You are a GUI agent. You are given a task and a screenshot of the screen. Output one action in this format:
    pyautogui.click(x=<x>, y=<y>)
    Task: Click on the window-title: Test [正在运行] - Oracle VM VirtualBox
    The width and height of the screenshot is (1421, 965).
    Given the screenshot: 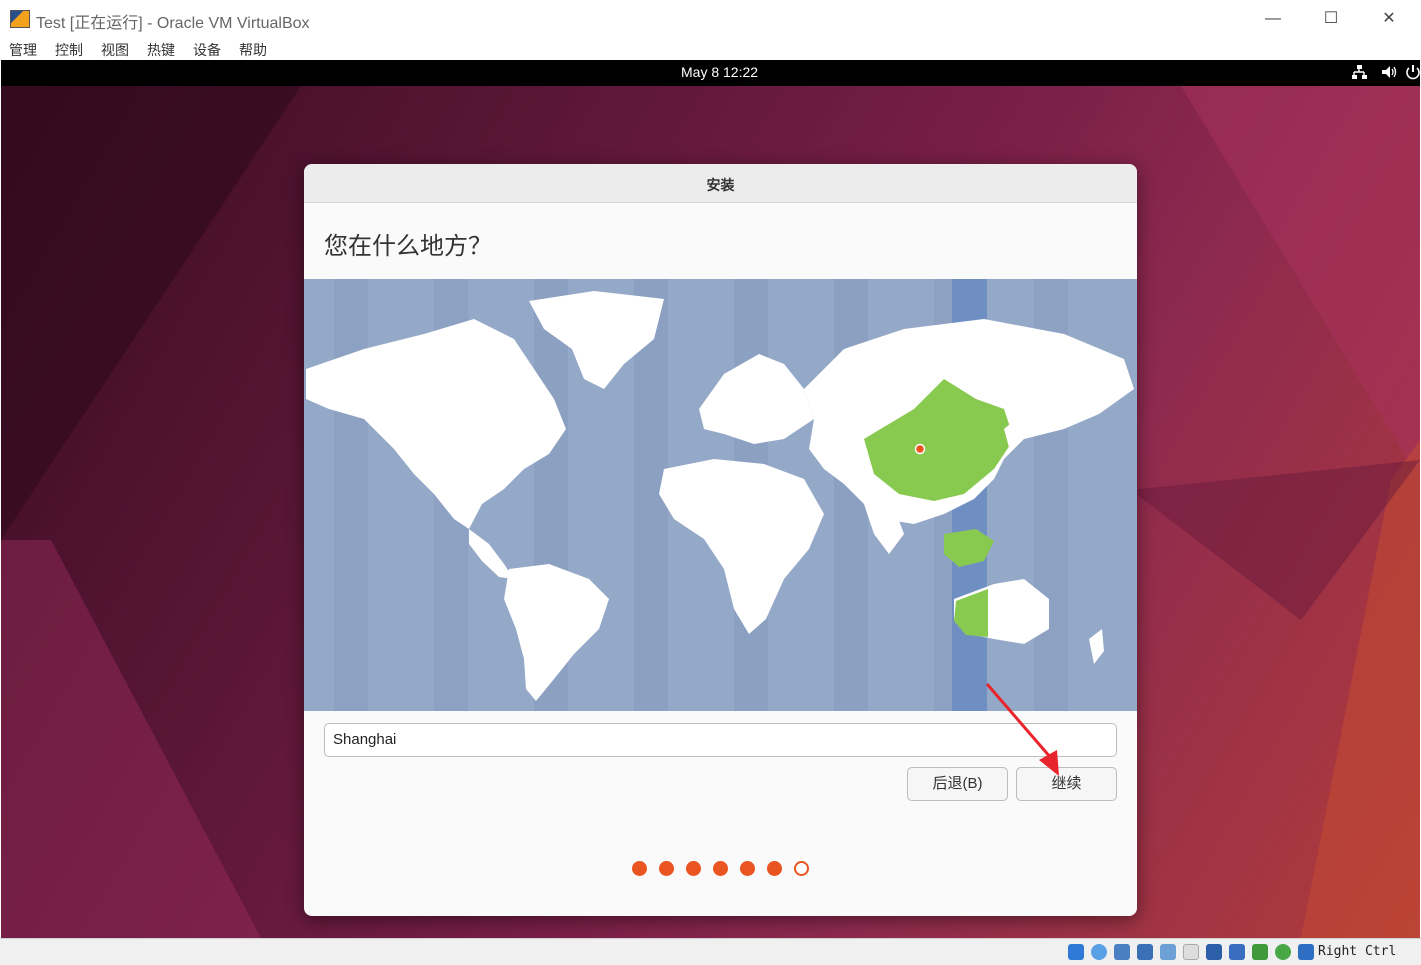 What is the action you would take?
    pyautogui.click(x=173, y=23)
    